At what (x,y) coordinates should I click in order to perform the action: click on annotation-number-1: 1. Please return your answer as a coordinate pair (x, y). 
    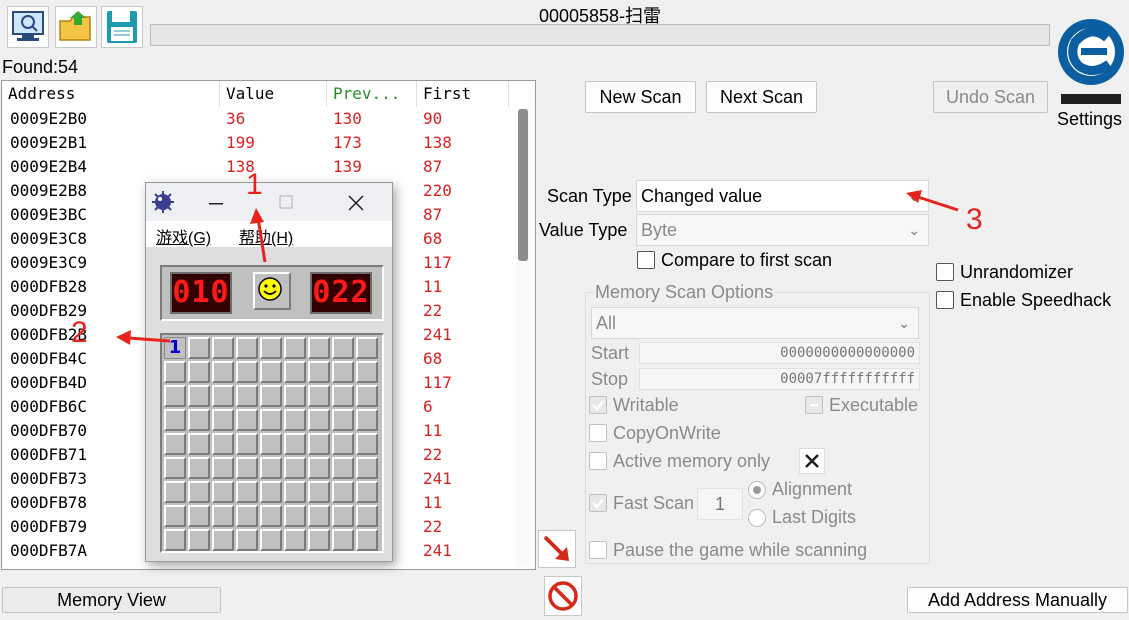
    Looking at the image, I should click on (254, 184).